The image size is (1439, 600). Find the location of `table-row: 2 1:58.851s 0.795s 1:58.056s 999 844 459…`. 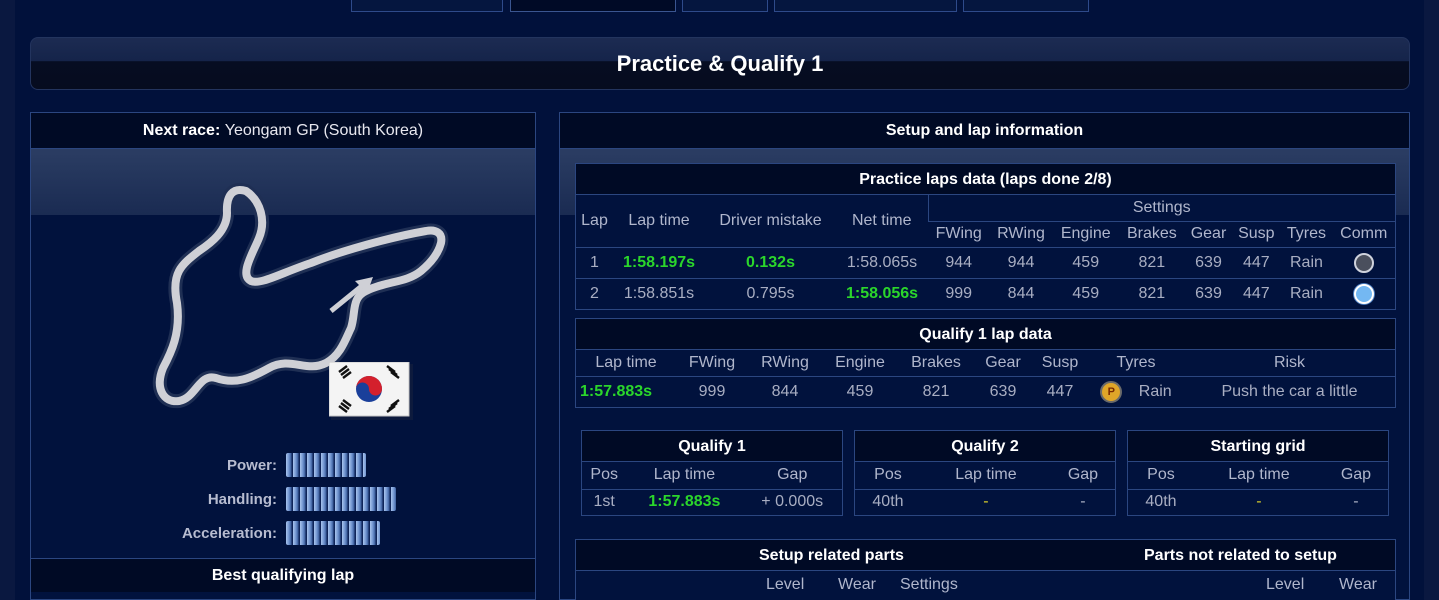

table-row: 2 1:58.851s 0.795s 1:58.056s 999 844 459… is located at coordinates (985, 293).